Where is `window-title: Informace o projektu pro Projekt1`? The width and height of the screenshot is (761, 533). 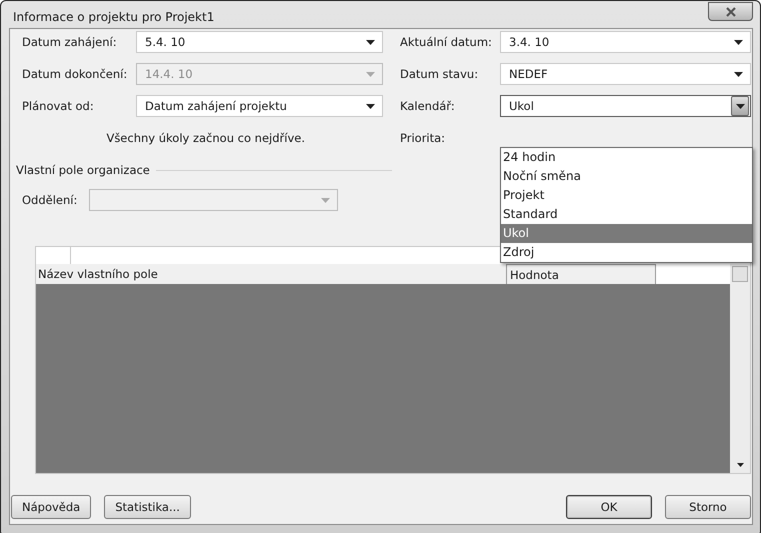
window-title: Informace o projektu pro Projekt1 is located at coordinates (113, 17).